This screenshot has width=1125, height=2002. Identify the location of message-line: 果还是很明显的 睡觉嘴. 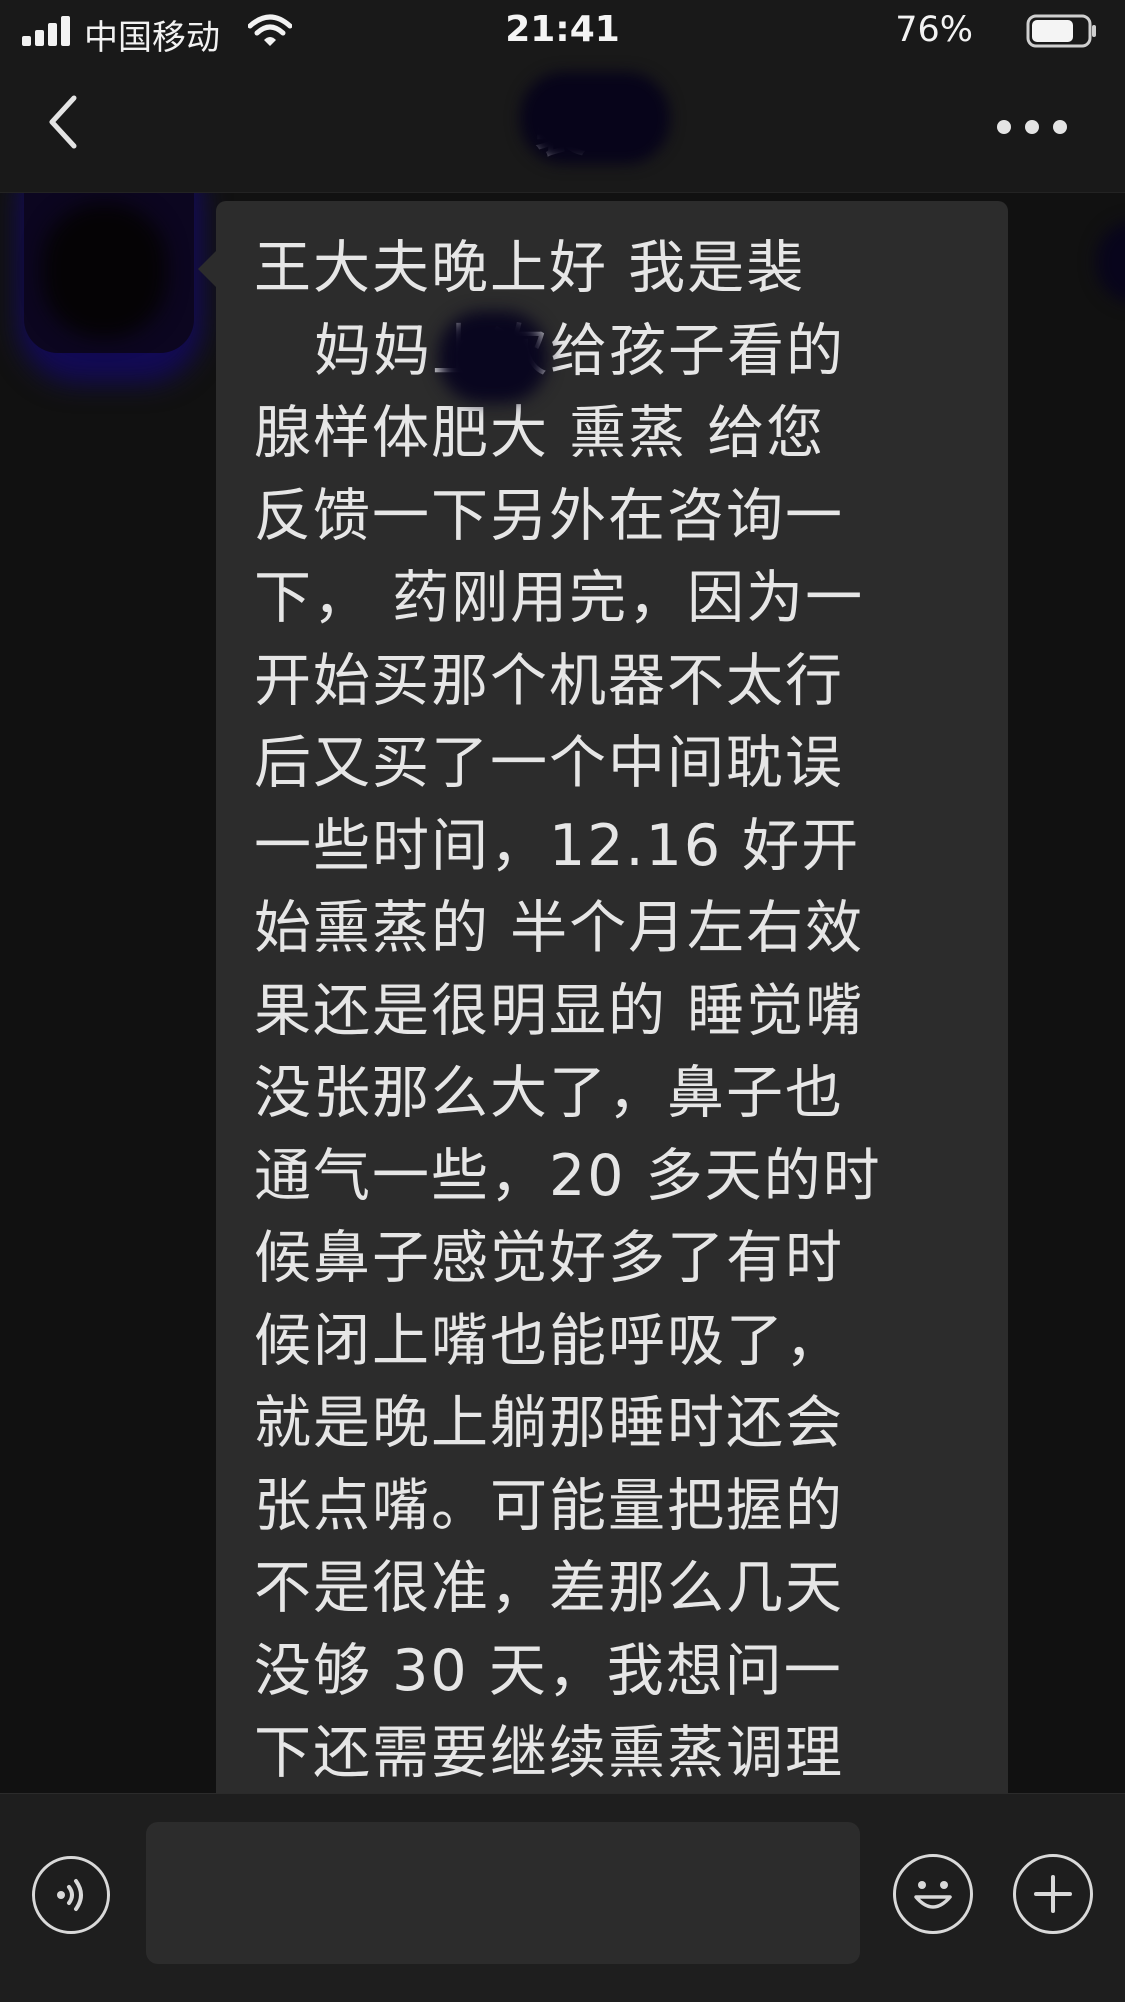
(559, 1010).